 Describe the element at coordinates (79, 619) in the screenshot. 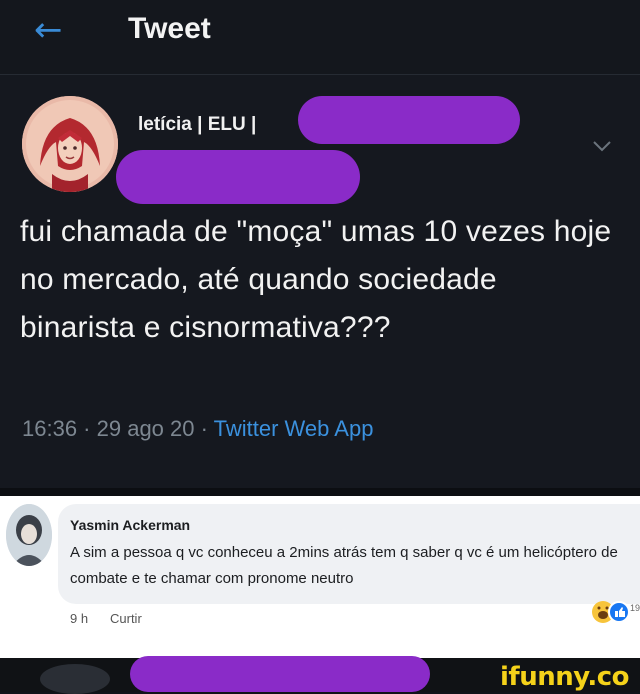

I see `comment-time: 9 h` at that location.